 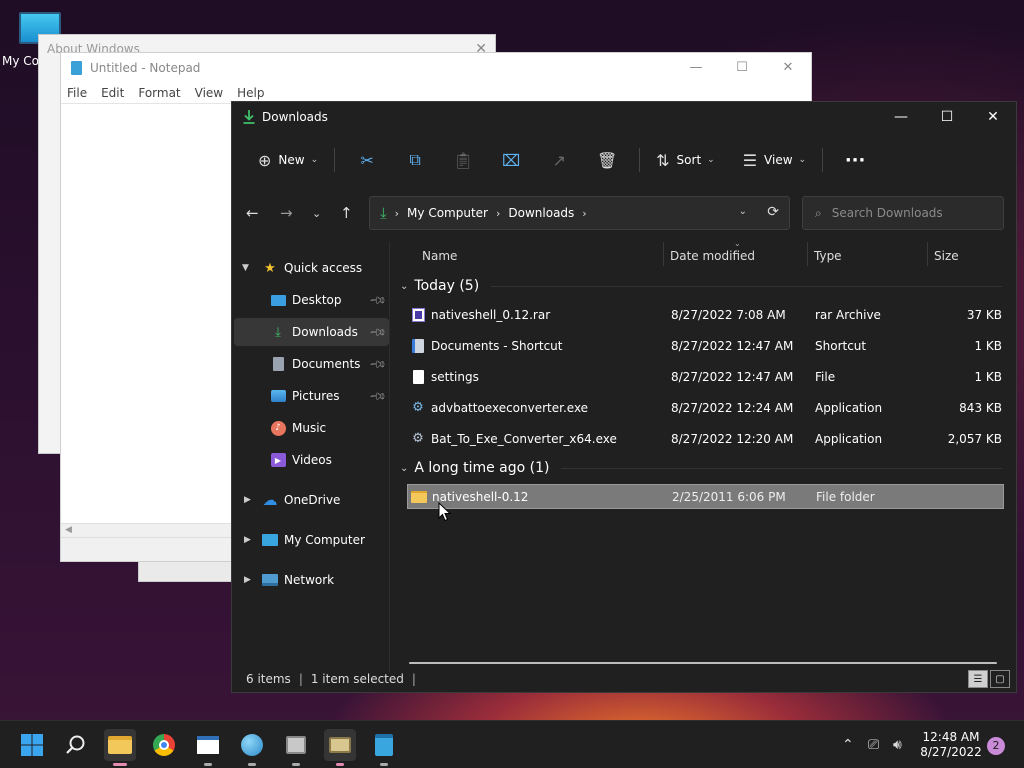 I want to click on notification-badge: 2, so click(x=996, y=746).